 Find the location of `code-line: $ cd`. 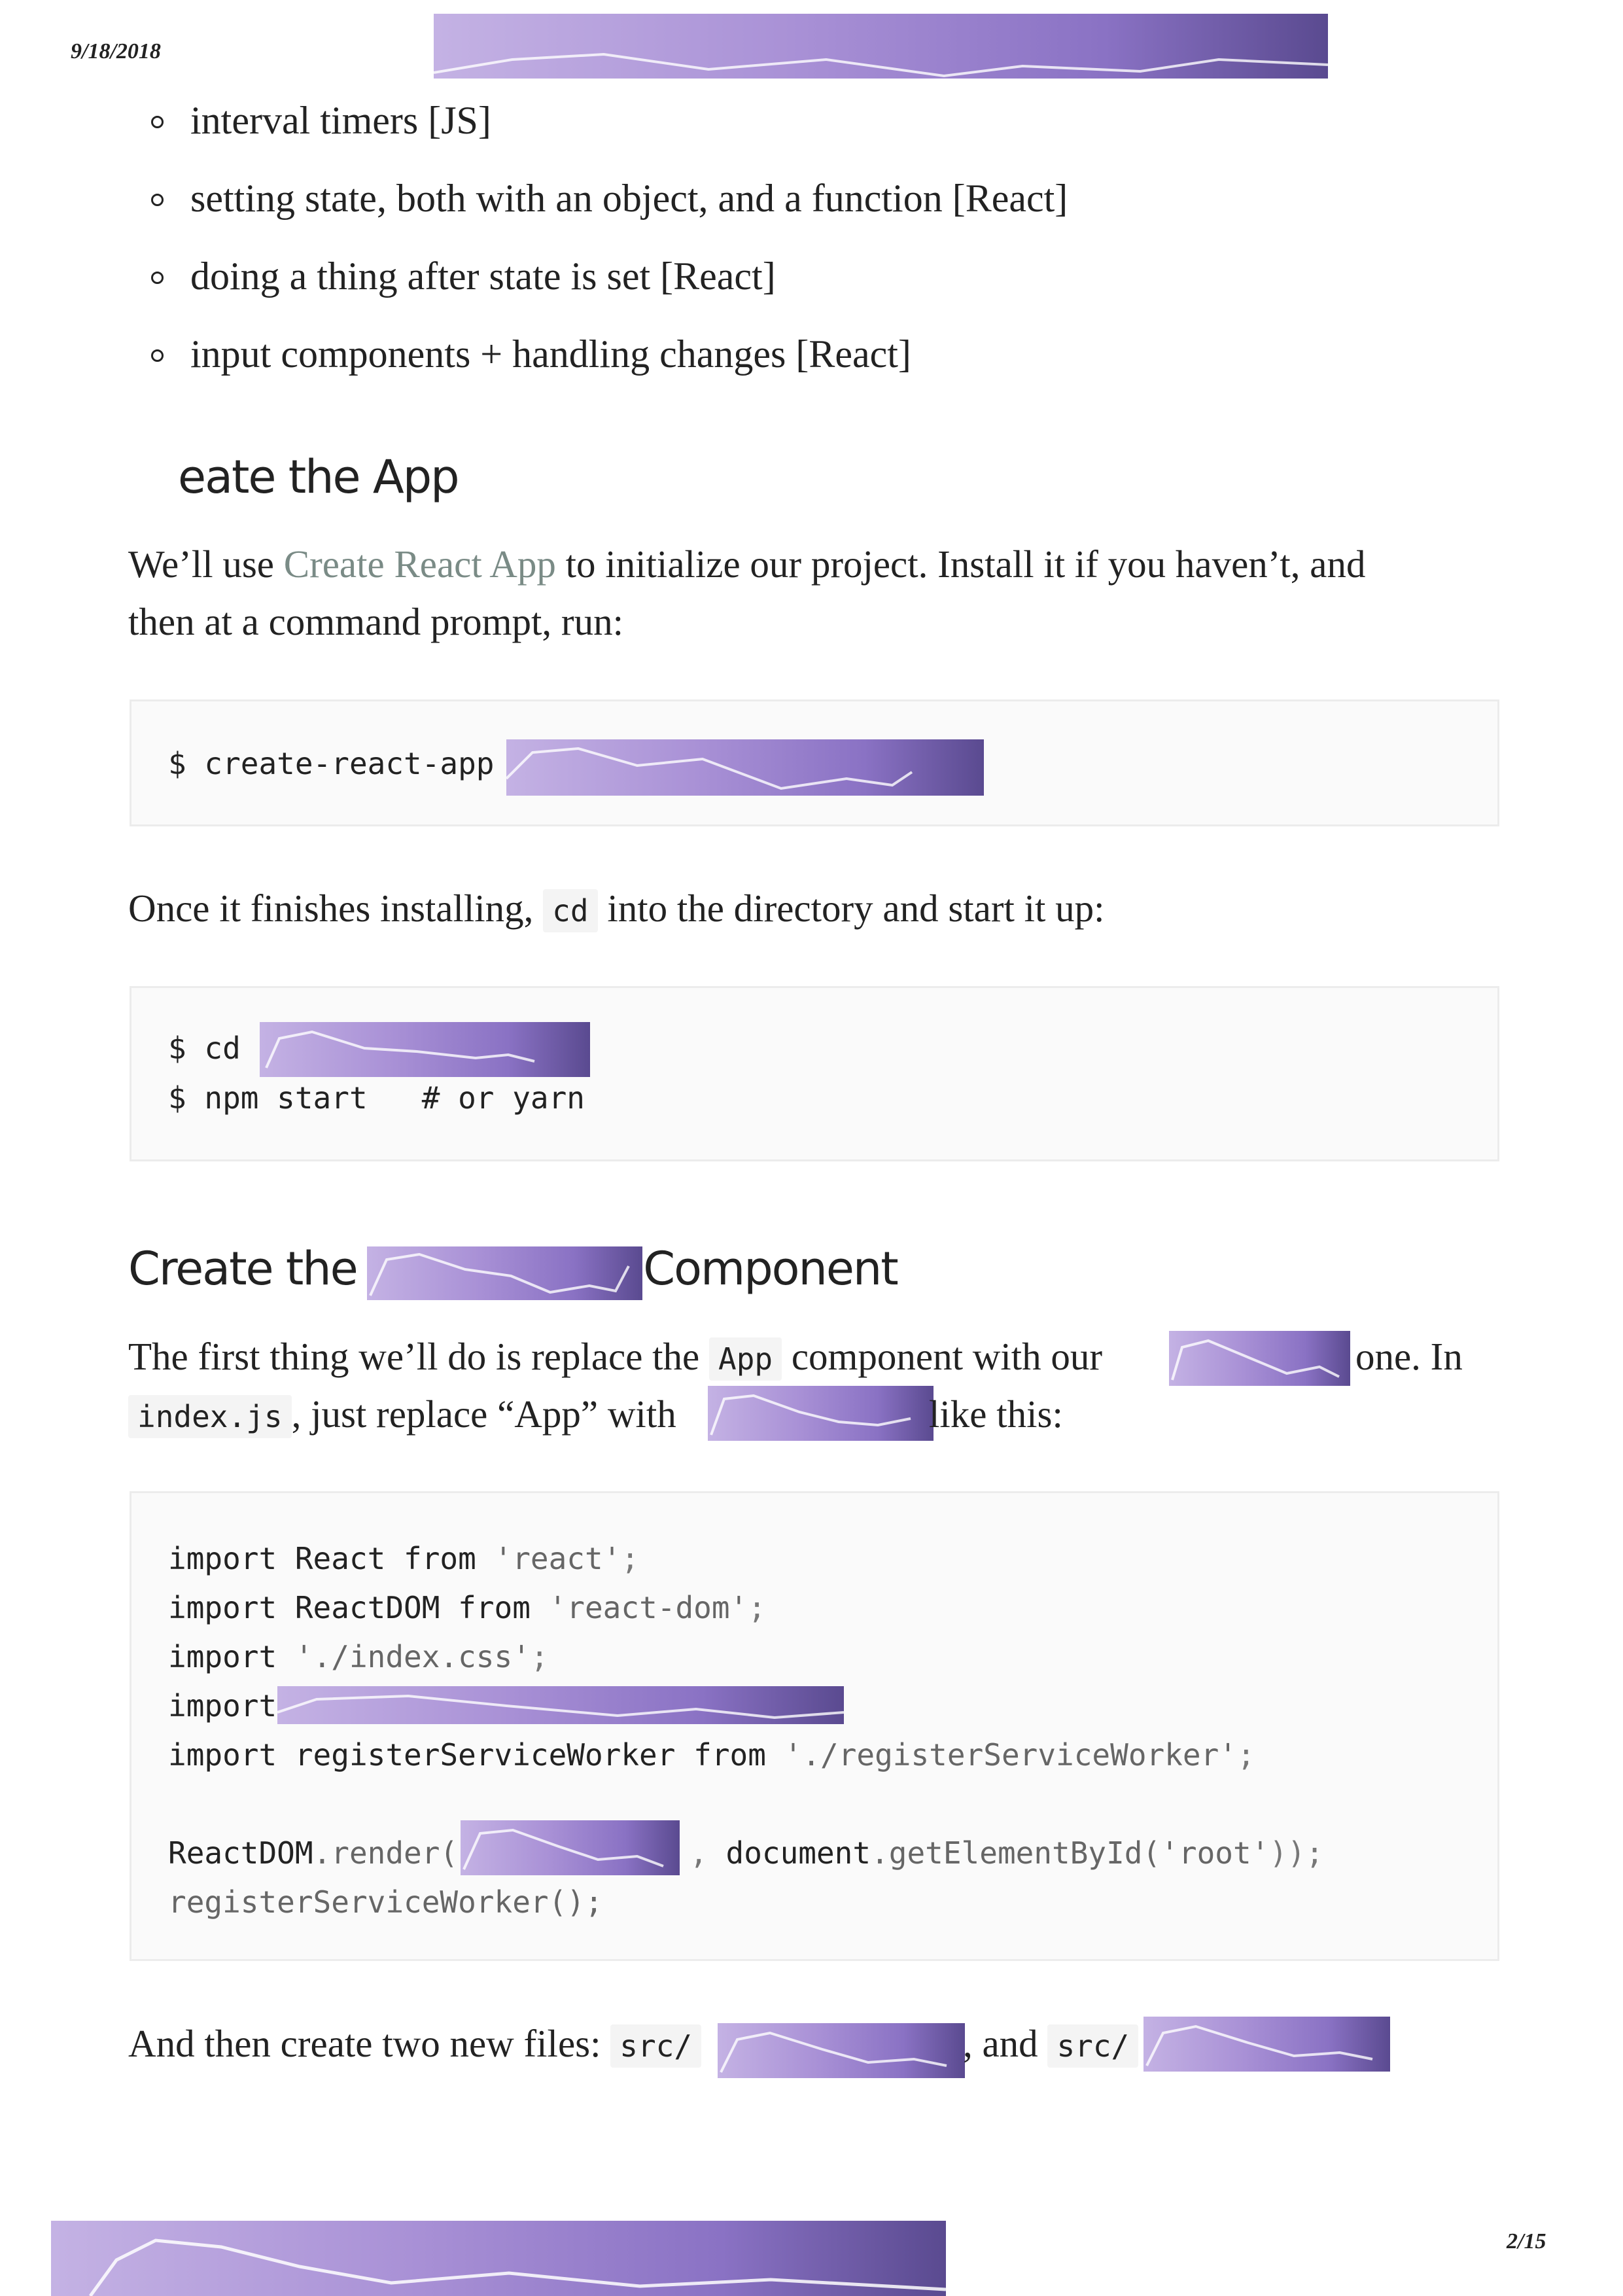

code-line: $ cd is located at coordinates (213, 1048).